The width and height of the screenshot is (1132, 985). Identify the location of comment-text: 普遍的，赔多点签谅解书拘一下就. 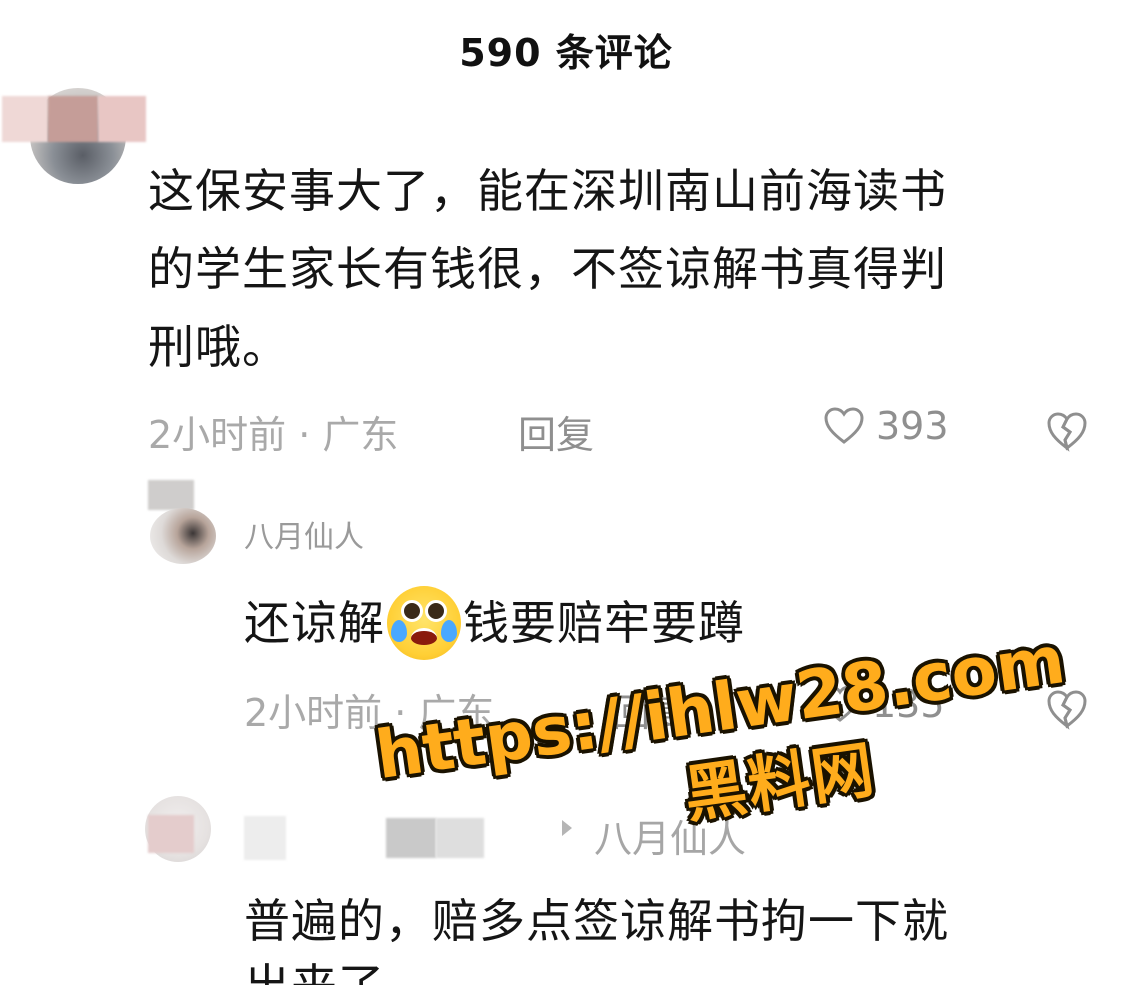
(596, 921).